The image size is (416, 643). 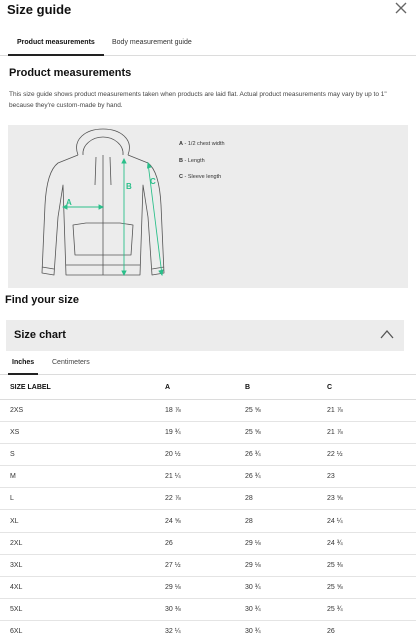 I want to click on table-row: XL 24 ⅝ 28 24 ¼, so click(x=208, y=521).